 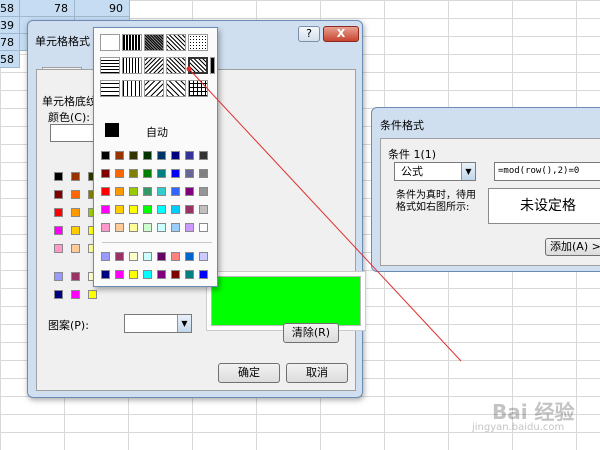 I want to click on watermark: Bai 经验 jingyan.baidu.com, so click(x=528, y=419).